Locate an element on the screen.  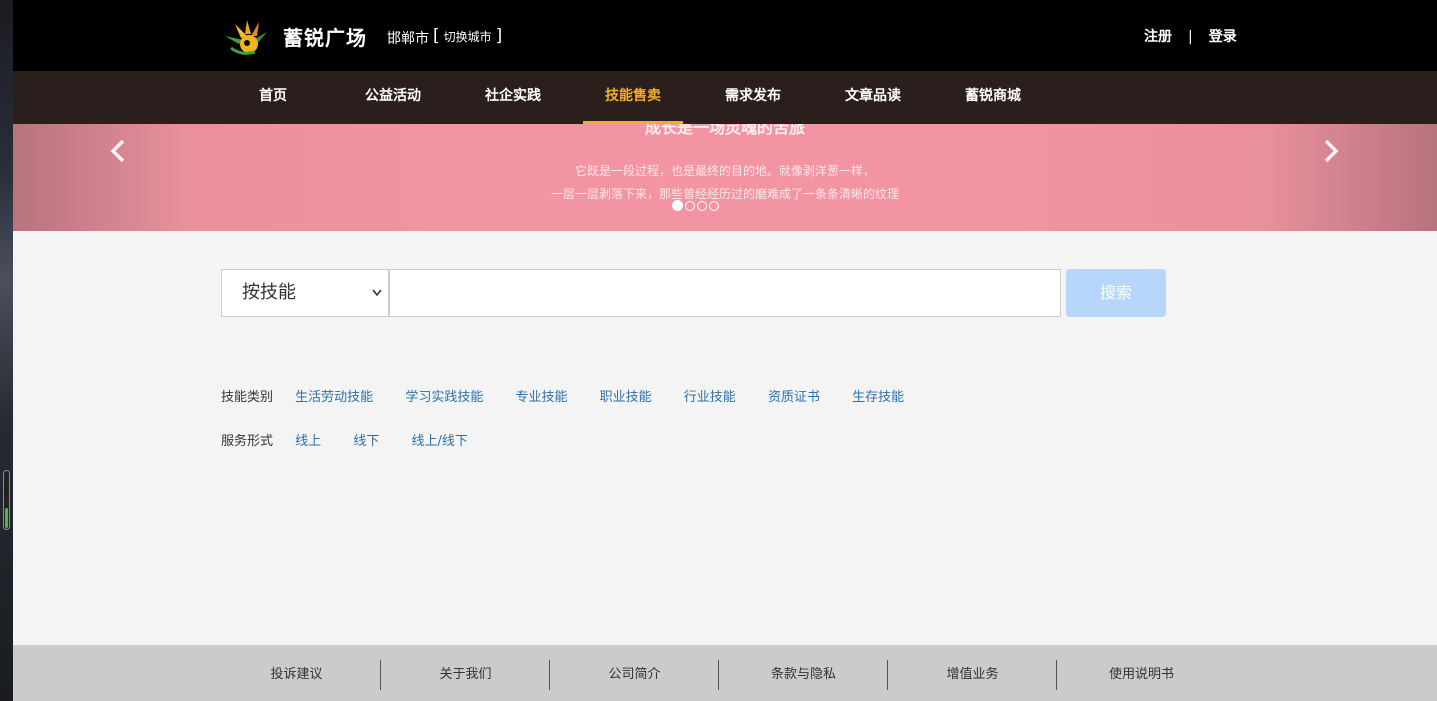
filter-option: 资质证书 is located at coordinates (794, 395).